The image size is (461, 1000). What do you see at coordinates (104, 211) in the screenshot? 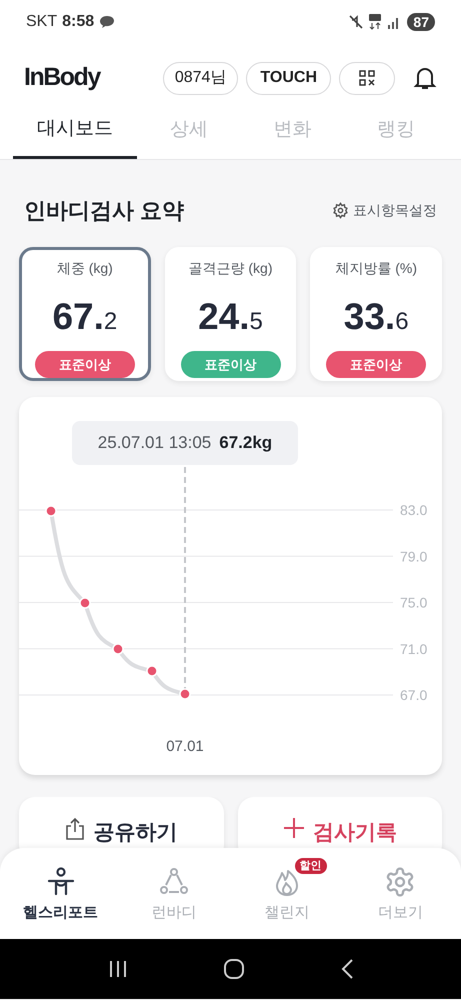
I see `section-title: 인바디검사 요약` at bounding box center [104, 211].